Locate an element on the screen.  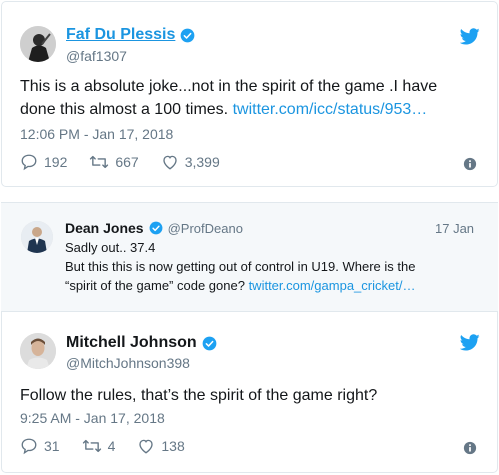
like-count: 3,399 is located at coordinates (202, 162).